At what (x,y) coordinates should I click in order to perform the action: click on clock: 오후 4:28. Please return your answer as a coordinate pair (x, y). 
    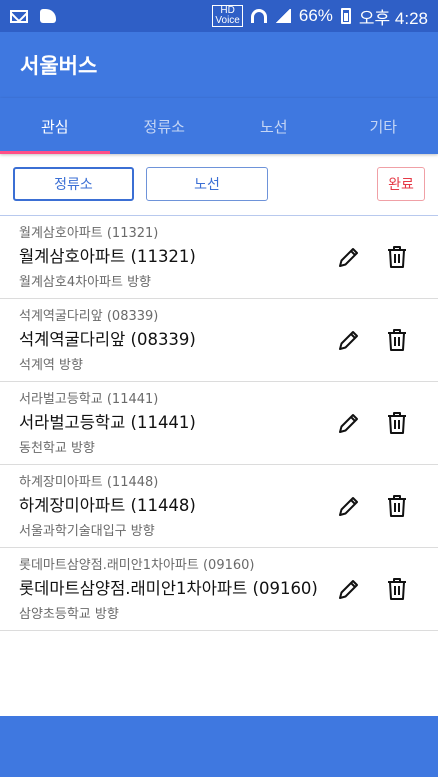
    Looking at the image, I should click on (393, 18).